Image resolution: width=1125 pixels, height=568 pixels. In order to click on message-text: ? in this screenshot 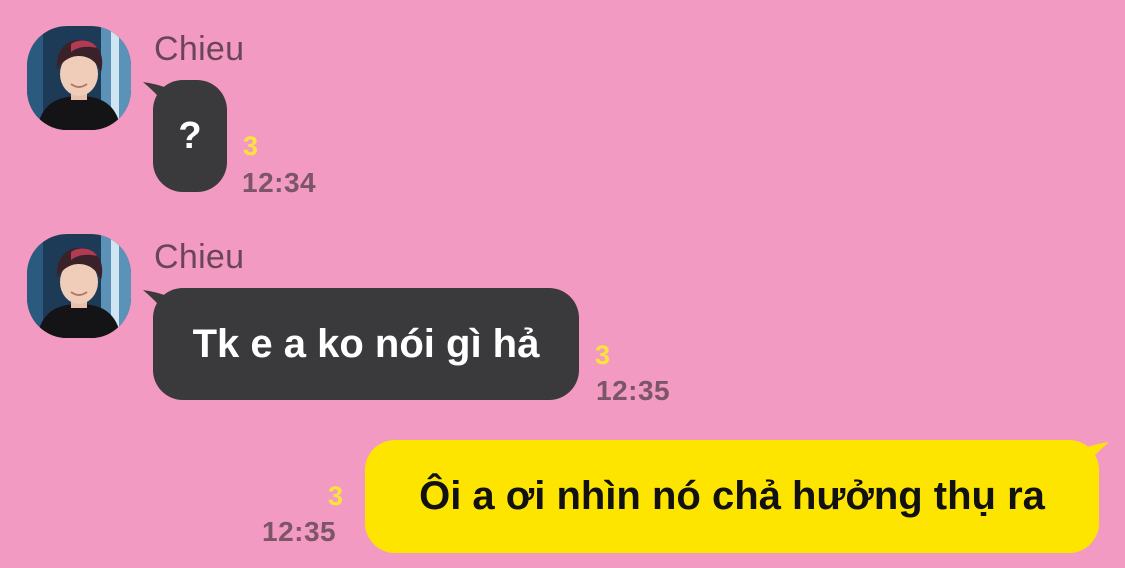, I will do `click(190, 135)`.